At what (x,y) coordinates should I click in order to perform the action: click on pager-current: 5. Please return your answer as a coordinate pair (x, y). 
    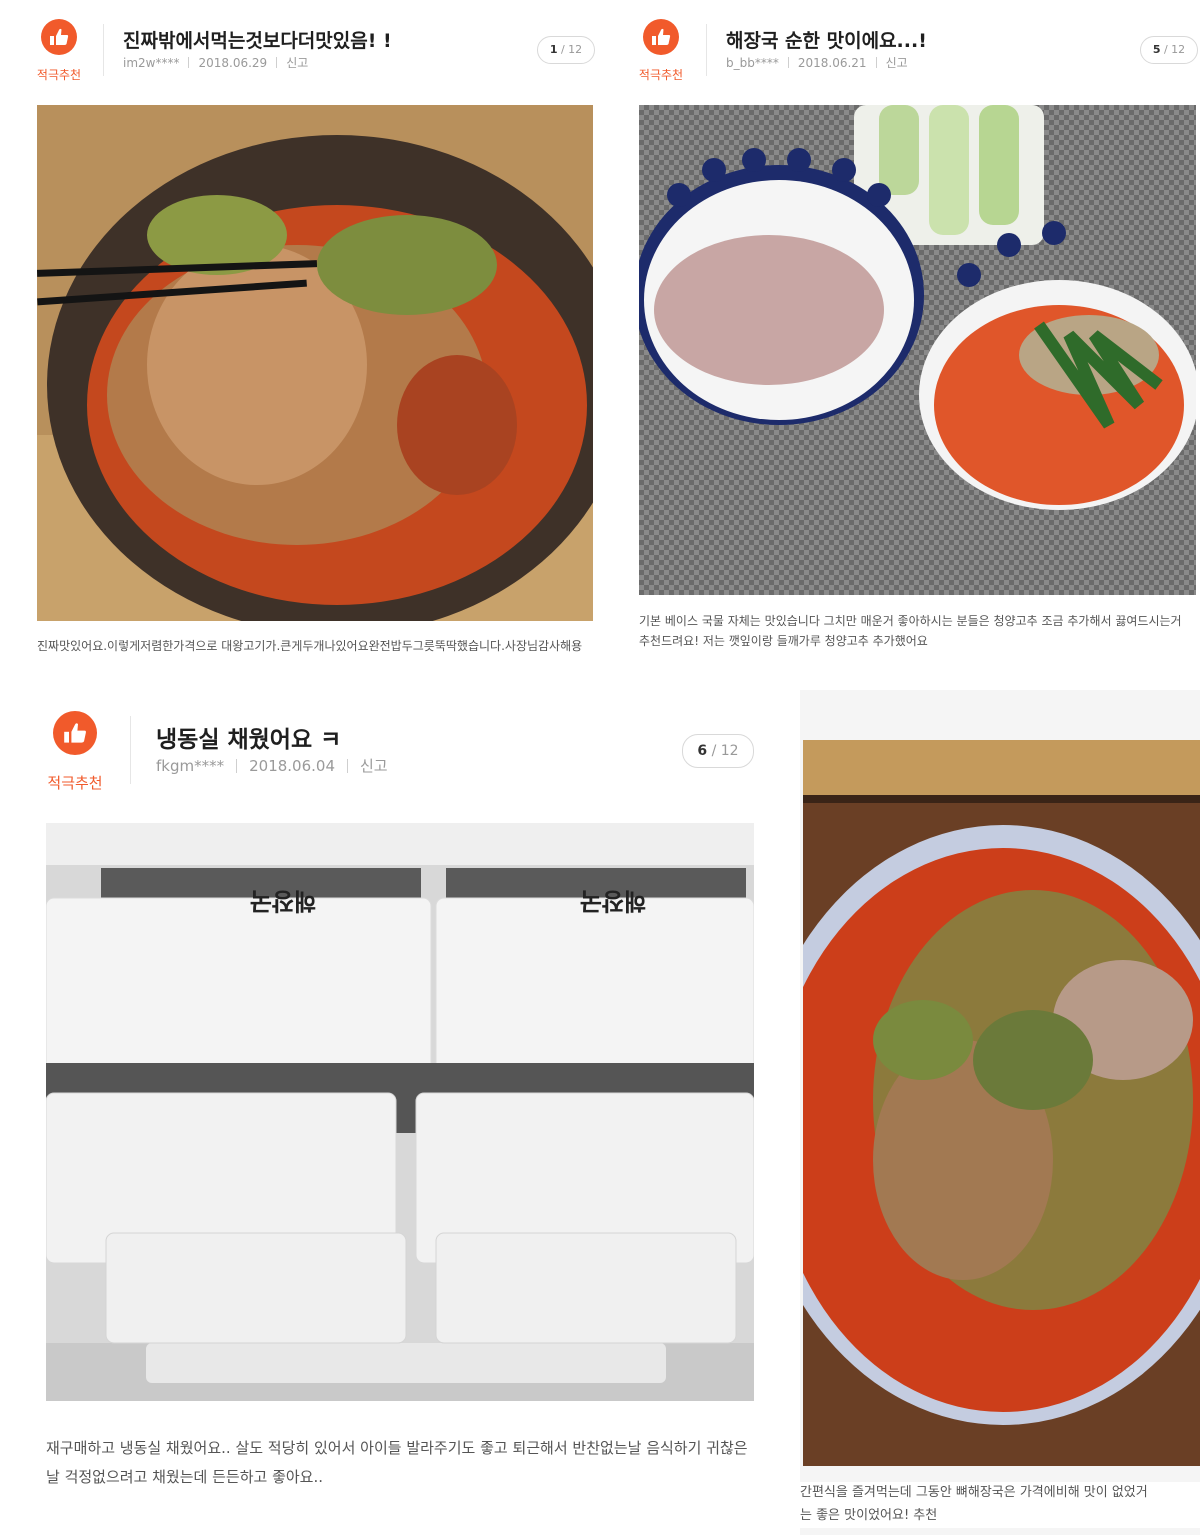
    Looking at the image, I should click on (1156, 49).